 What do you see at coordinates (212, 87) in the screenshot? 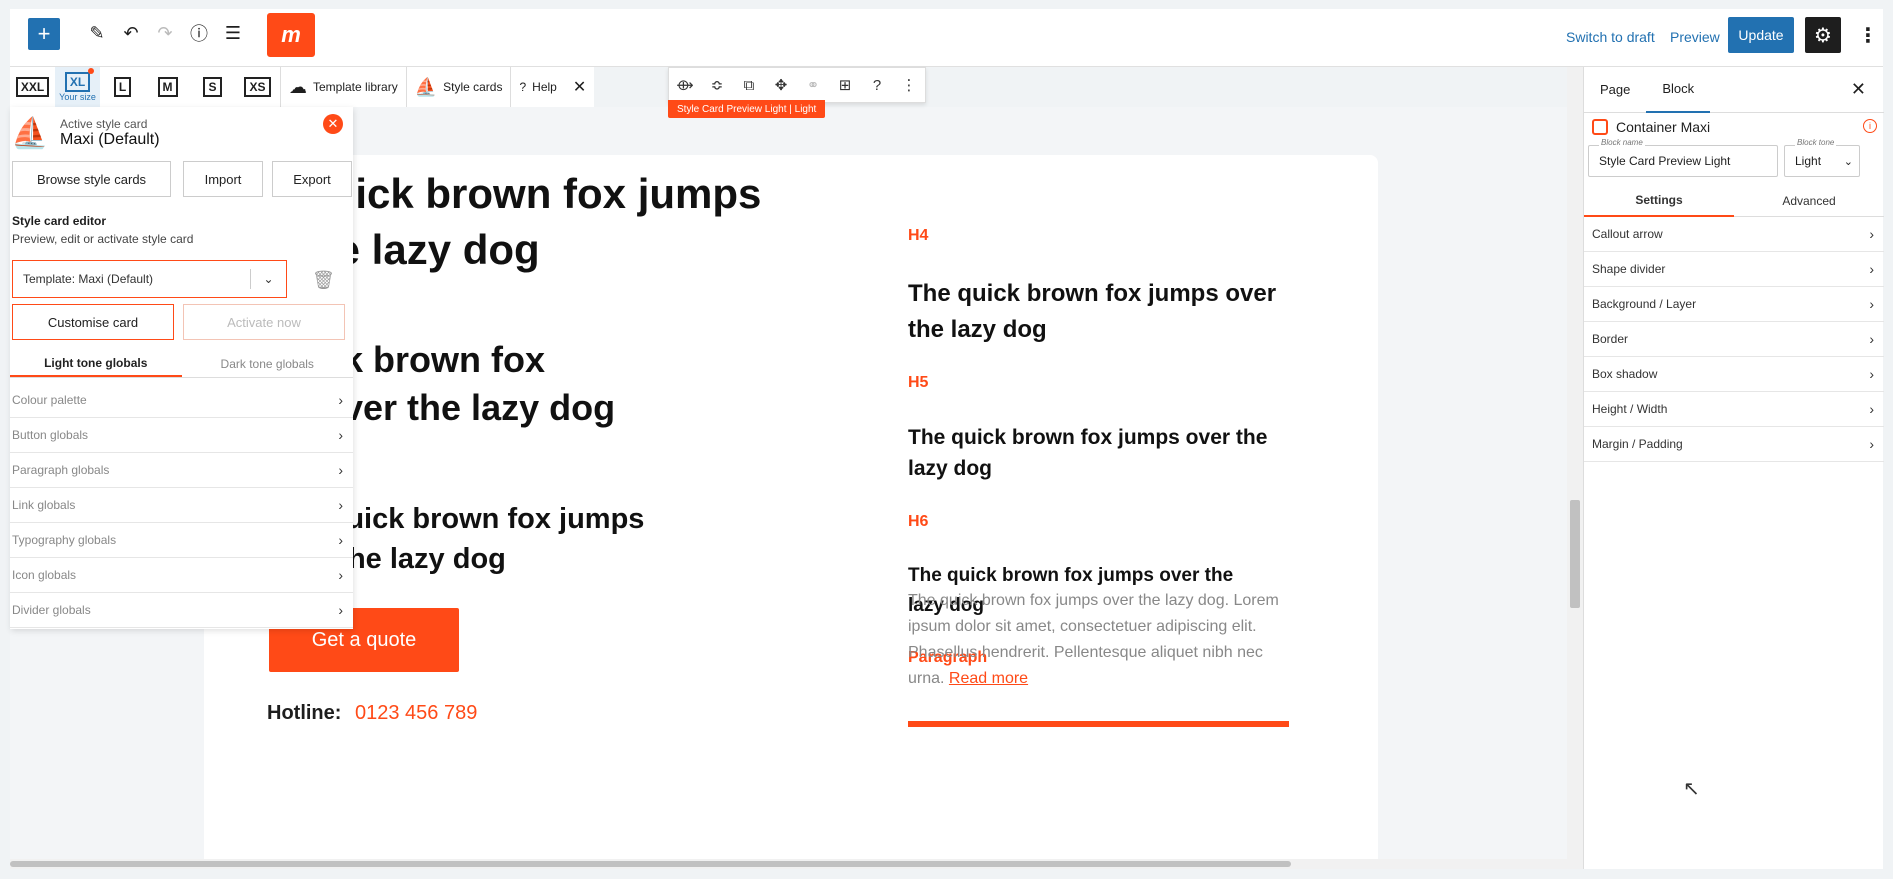
I see `breakpoint-s: S` at bounding box center [212, 87].